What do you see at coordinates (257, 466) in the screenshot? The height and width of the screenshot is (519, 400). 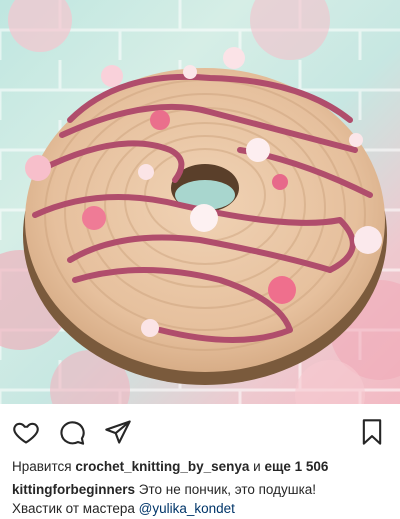 I see `likes-conjunction: и` at bounding box center [257, 466].